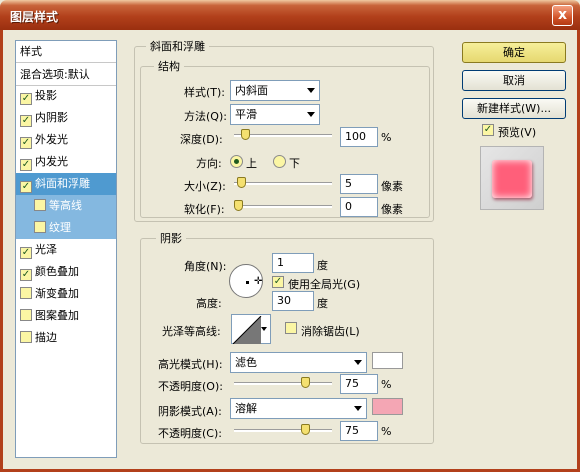 Image resolution: width=580 pixels, height=472 pixels. I want to click on style-item-6: 纹理, so click(66, 228).